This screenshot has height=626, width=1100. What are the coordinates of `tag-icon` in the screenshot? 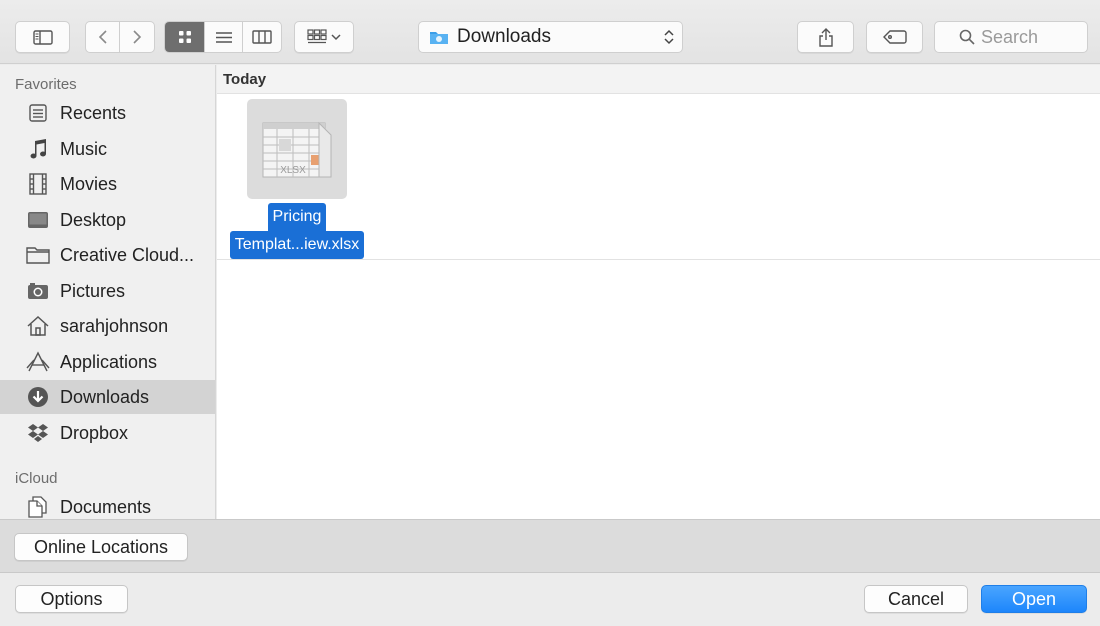 It's located at (894, 37).